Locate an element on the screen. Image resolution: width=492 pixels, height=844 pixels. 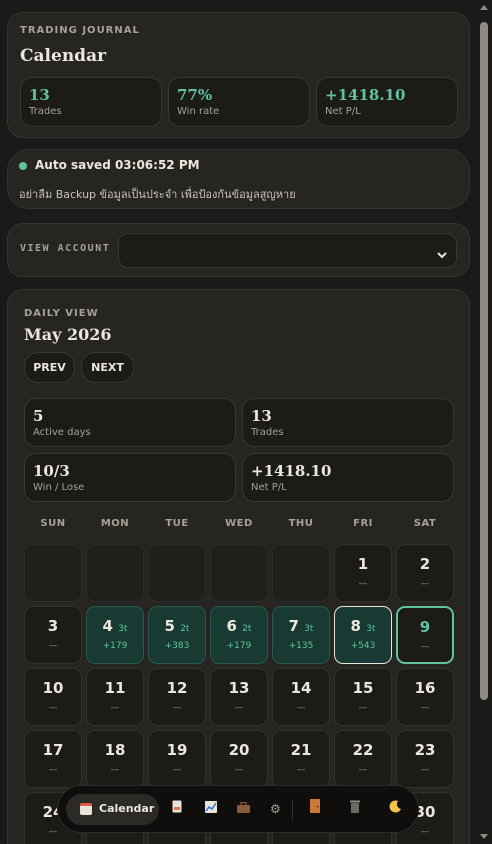
calendar-day-cell: 6 2t +179 is located at coordinates (239, 635).